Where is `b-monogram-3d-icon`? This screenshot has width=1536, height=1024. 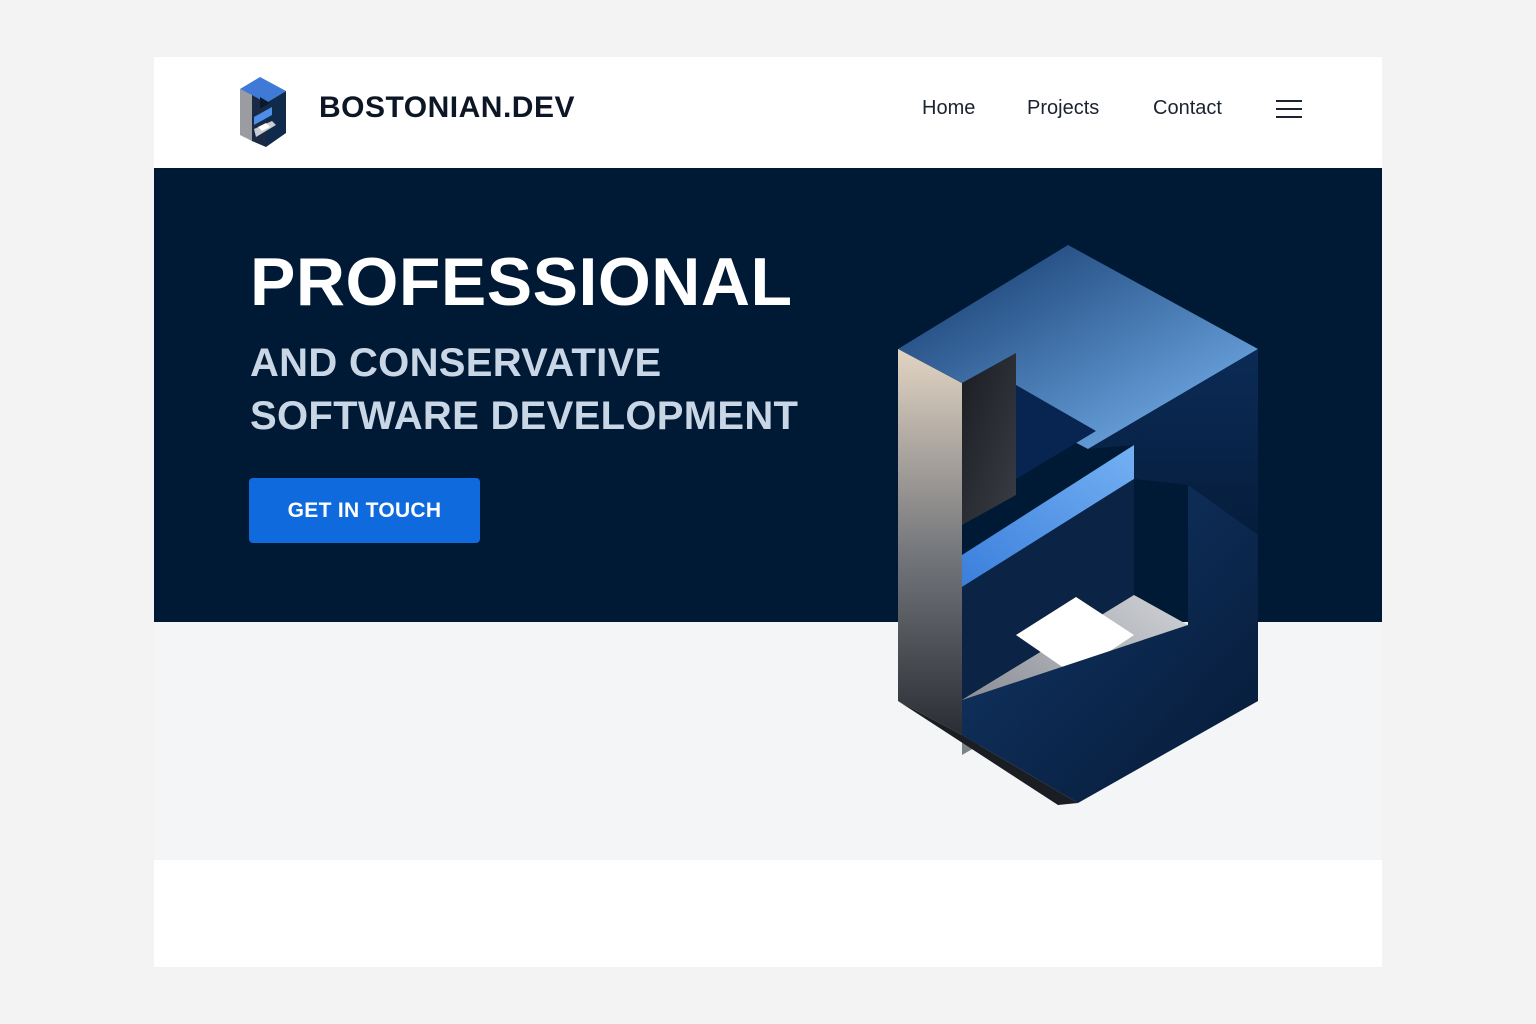 b-monogram-3d-icon is located at coordinates (1078, 525).